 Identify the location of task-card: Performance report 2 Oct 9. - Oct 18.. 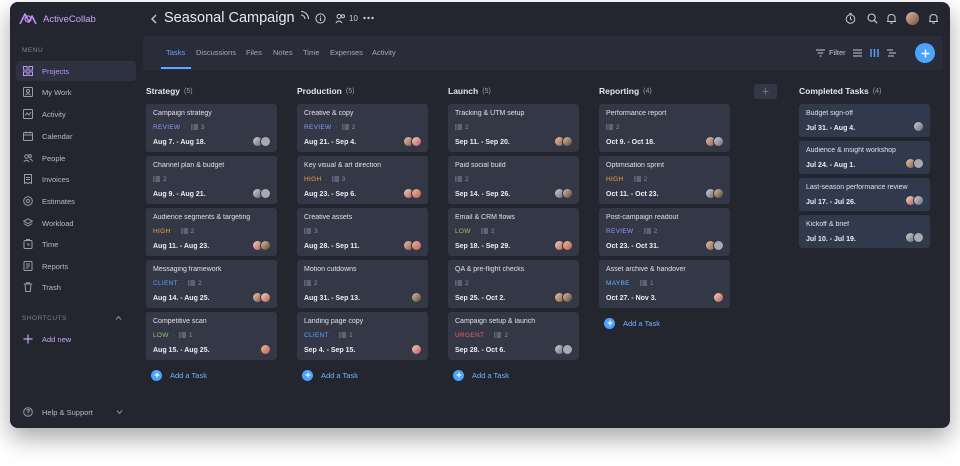
(664, 128).